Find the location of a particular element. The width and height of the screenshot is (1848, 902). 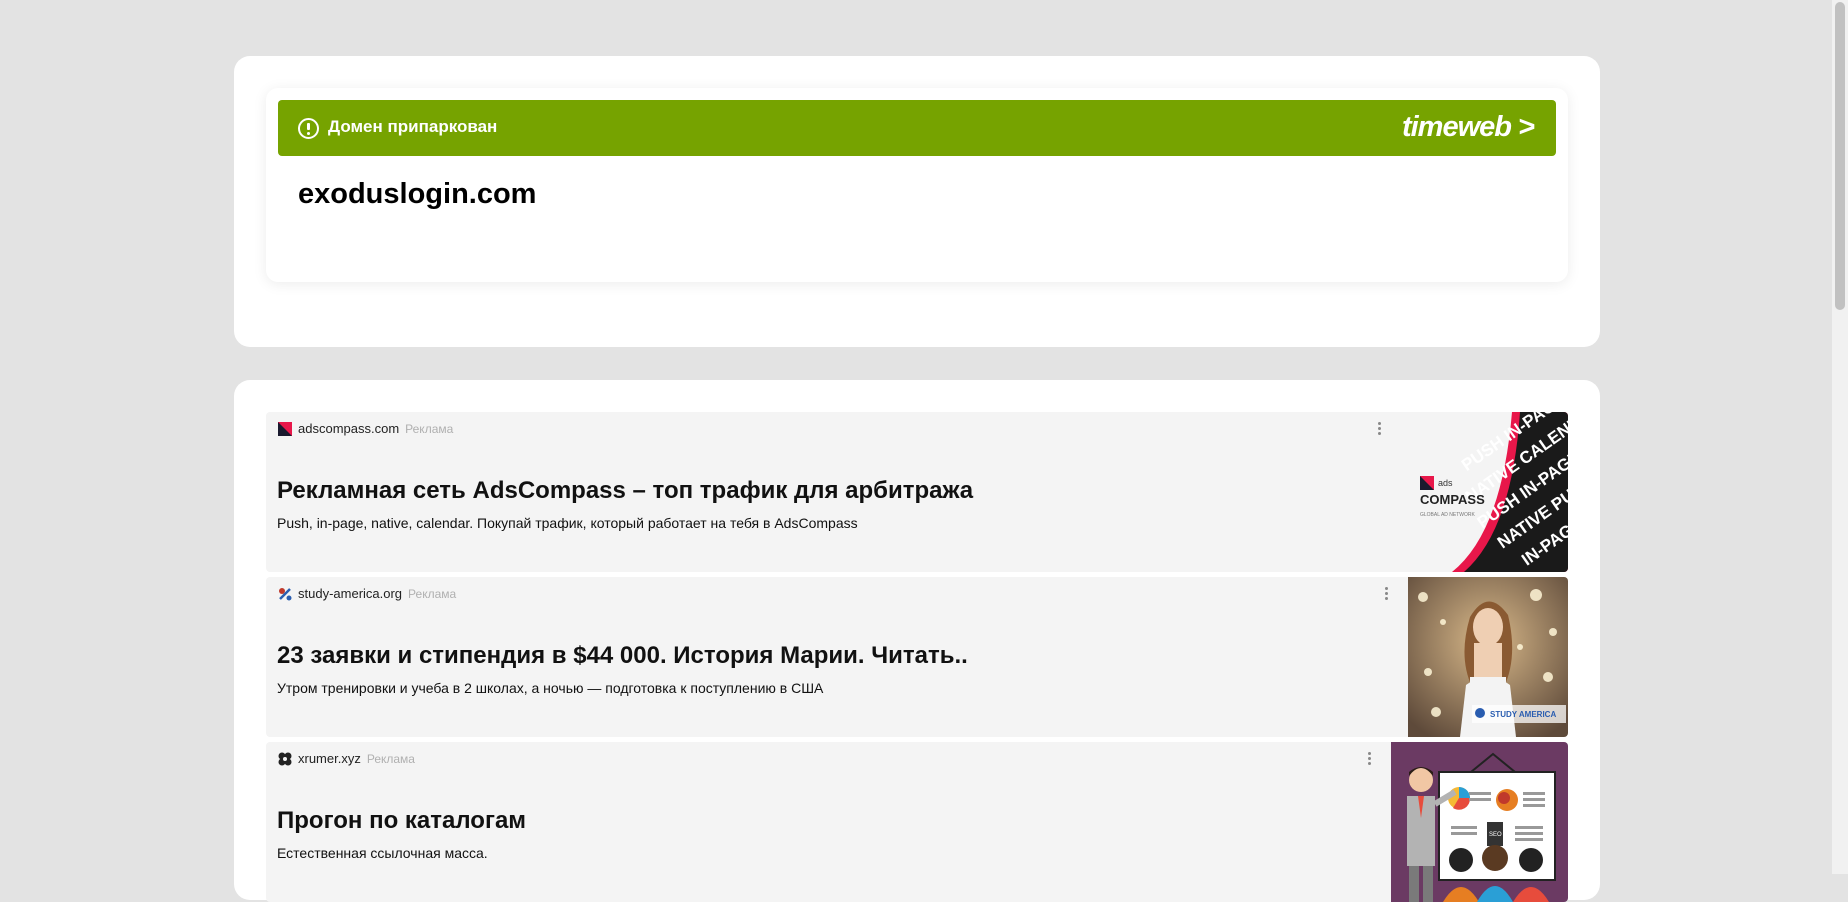

timeweb-logo: timeweb > is located at coordinates (1468, 127).